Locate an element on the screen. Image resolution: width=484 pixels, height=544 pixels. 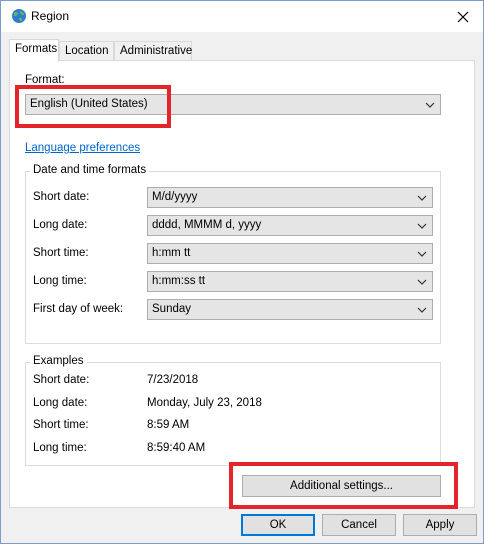
ok-button: OK is located at coordinates (278, 525).